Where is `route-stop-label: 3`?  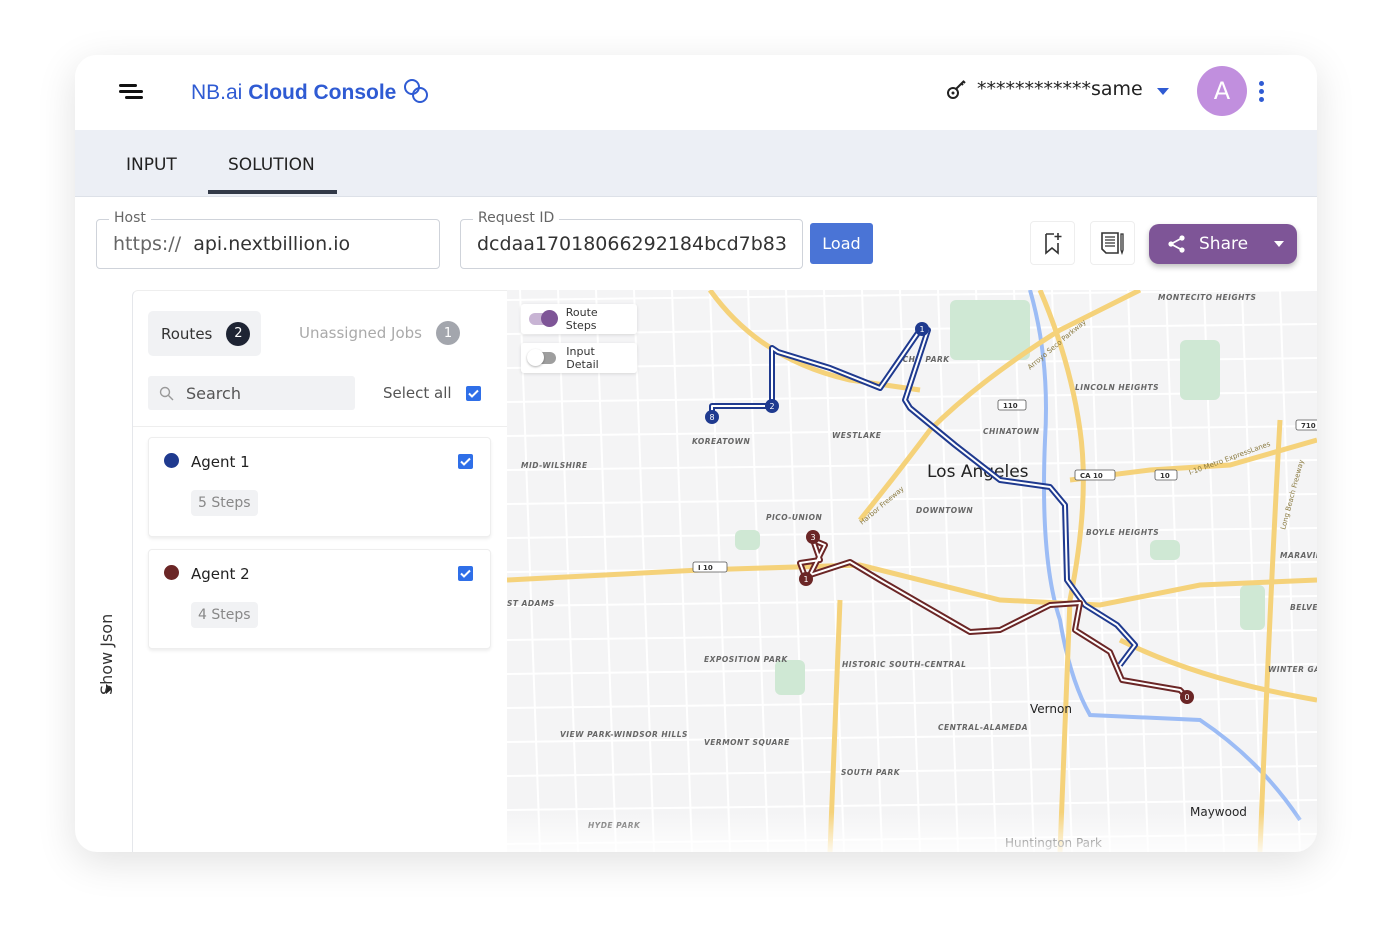
route-stop-label: 3 is located at coordinates (812, 537).